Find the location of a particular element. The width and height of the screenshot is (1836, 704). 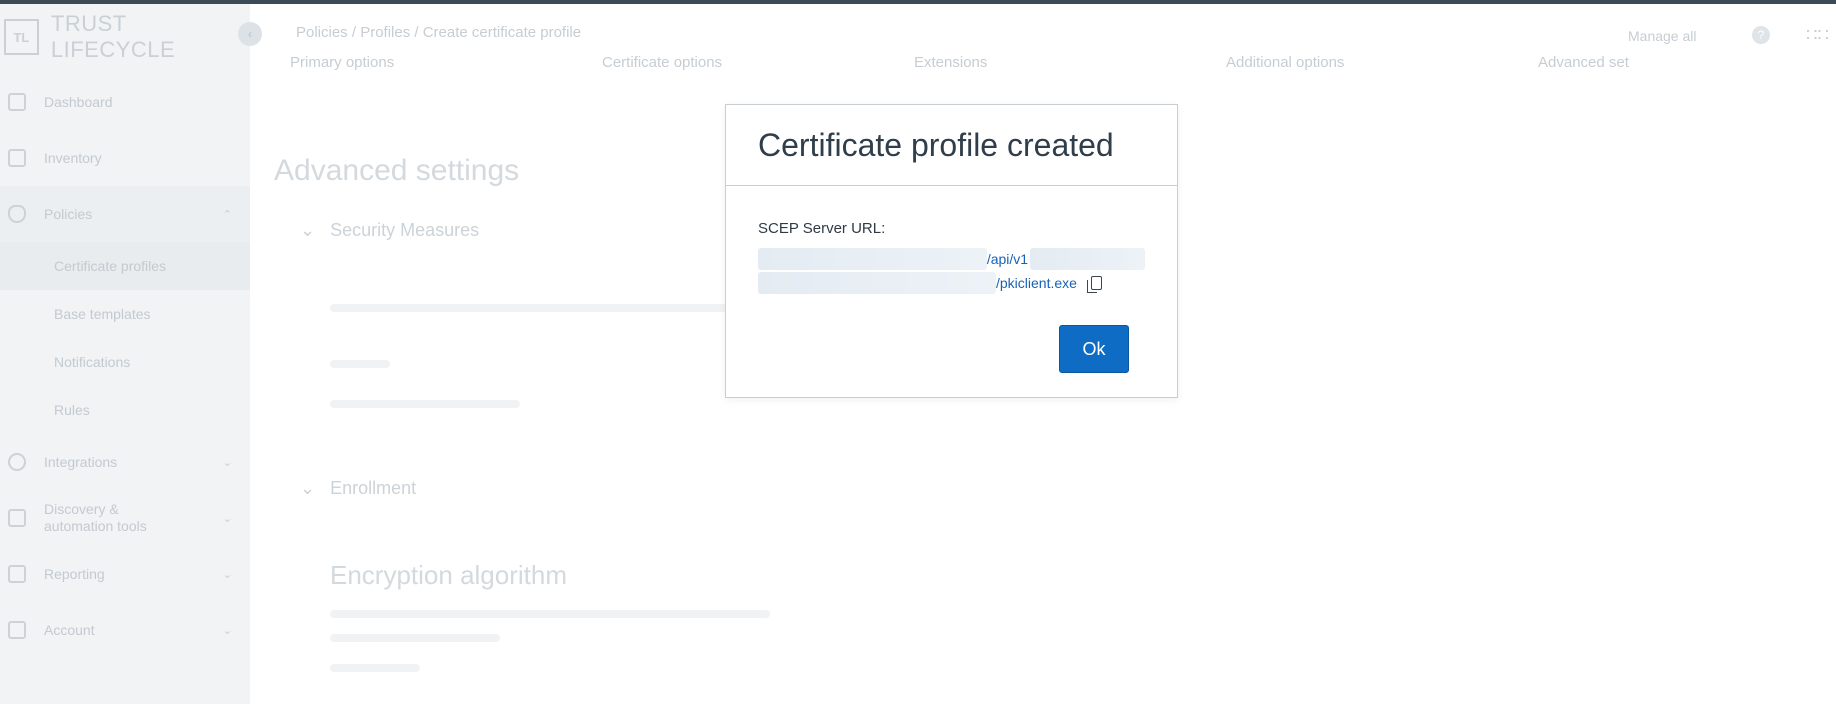

url-suffix-api: /api/v1 is located at coordinates (1007, 259).